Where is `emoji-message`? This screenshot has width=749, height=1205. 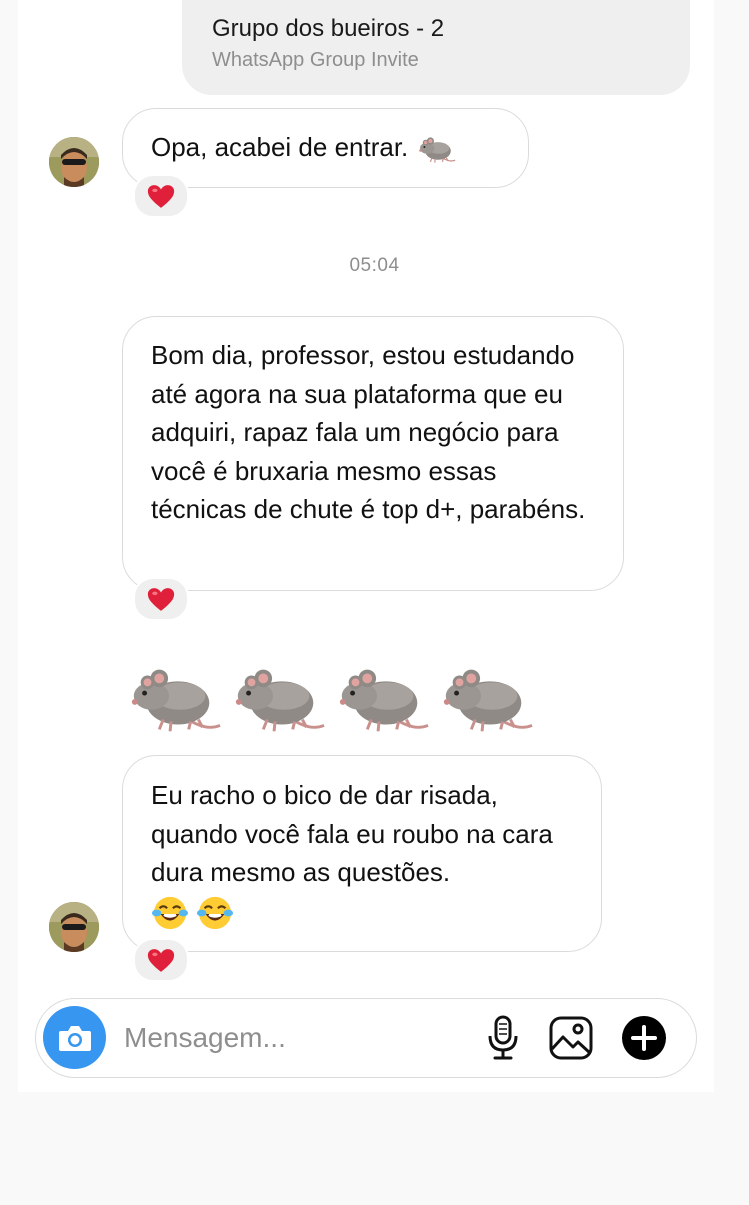 emoji-message is located at coordinates (334, 700).